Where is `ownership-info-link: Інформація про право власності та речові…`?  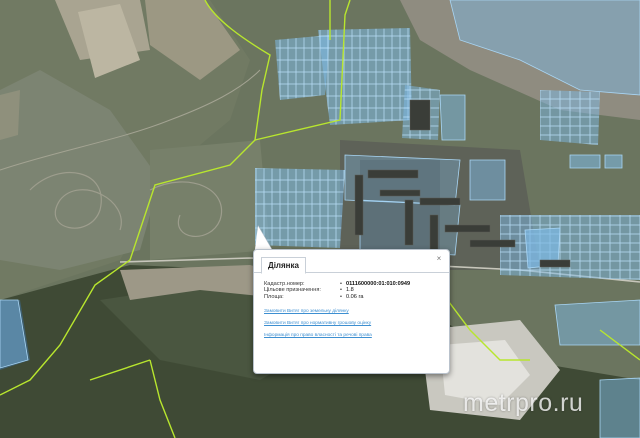
ownership-info-link: Інформація про право власності та речові… is located at coordinates (318, 336).